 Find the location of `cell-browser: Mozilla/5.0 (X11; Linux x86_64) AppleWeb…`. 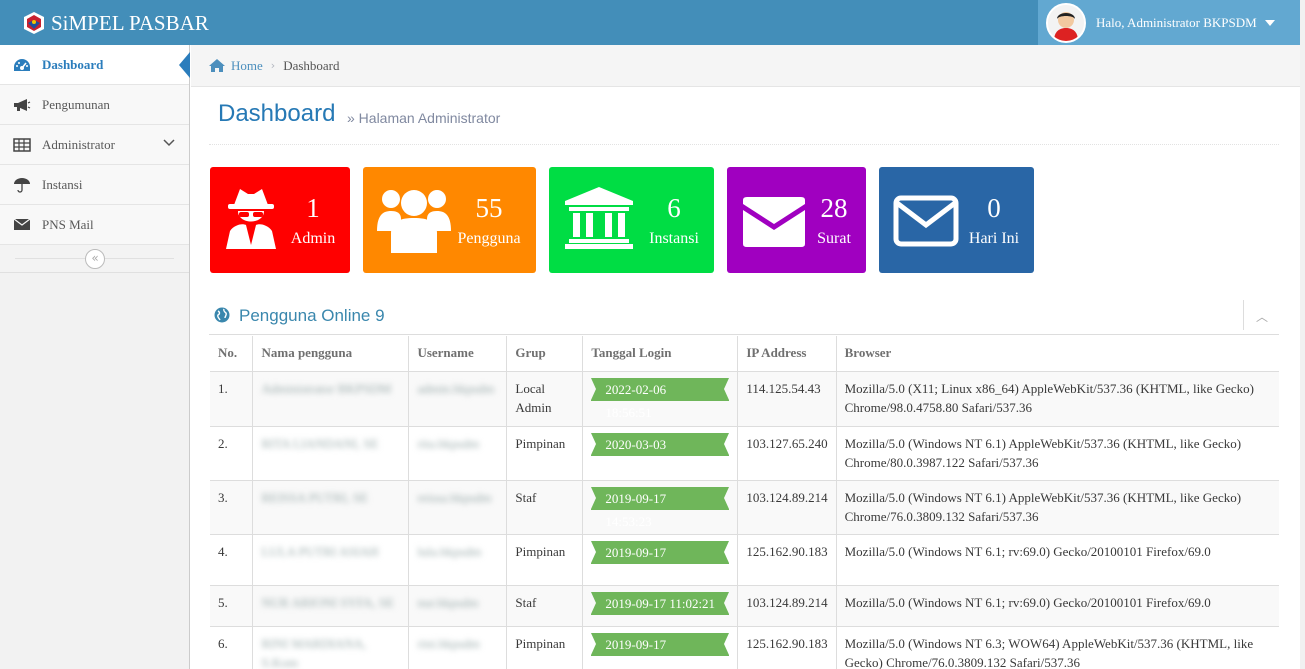

cell-browser: Mozilla/5.0 (X11; Linux x86_64) AppleWeb… is located at coordinates (1057, 398).